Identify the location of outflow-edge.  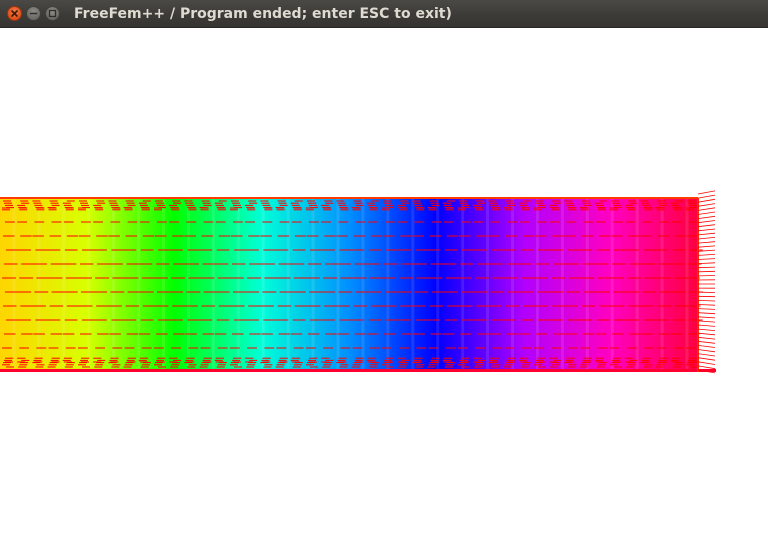
(706, 282).